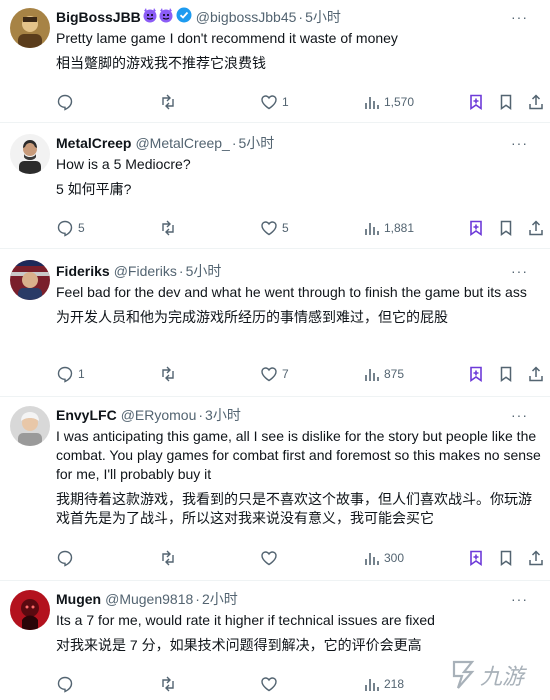 This screenshot has height=700, width=550. I want to click on display-name: MetalCreep, so click(93, 143).